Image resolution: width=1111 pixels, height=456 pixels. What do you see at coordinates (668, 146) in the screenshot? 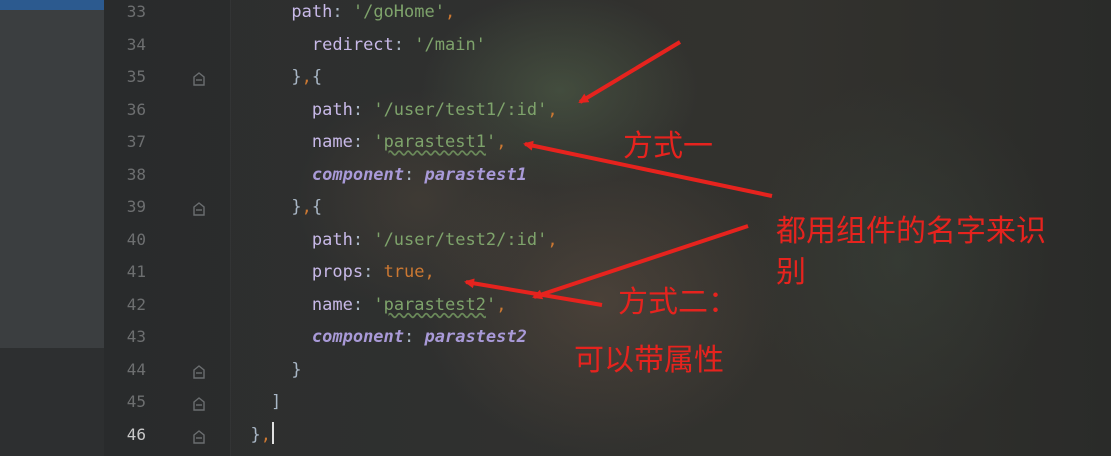
I see `annotation-method-one: 方式一` at bounding box center [668, 146].